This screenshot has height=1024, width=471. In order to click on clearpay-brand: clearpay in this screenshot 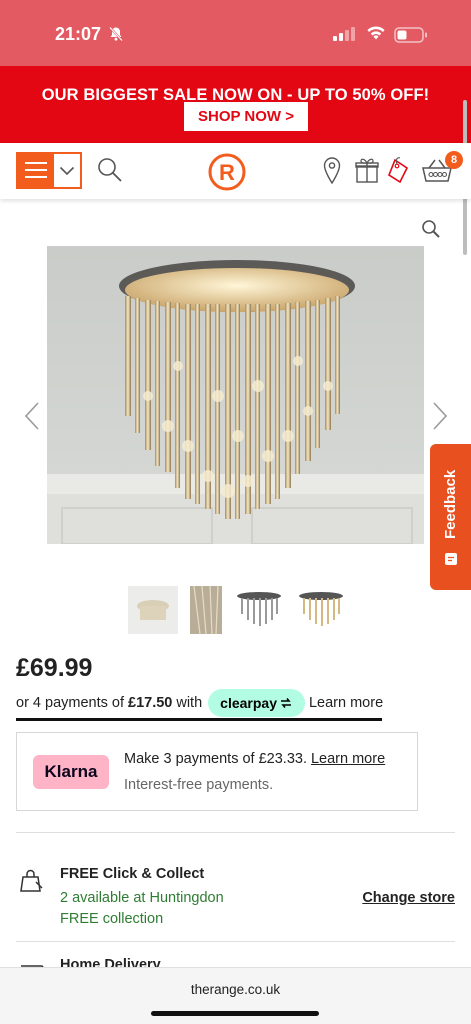, I will do `click(248, 703)`.